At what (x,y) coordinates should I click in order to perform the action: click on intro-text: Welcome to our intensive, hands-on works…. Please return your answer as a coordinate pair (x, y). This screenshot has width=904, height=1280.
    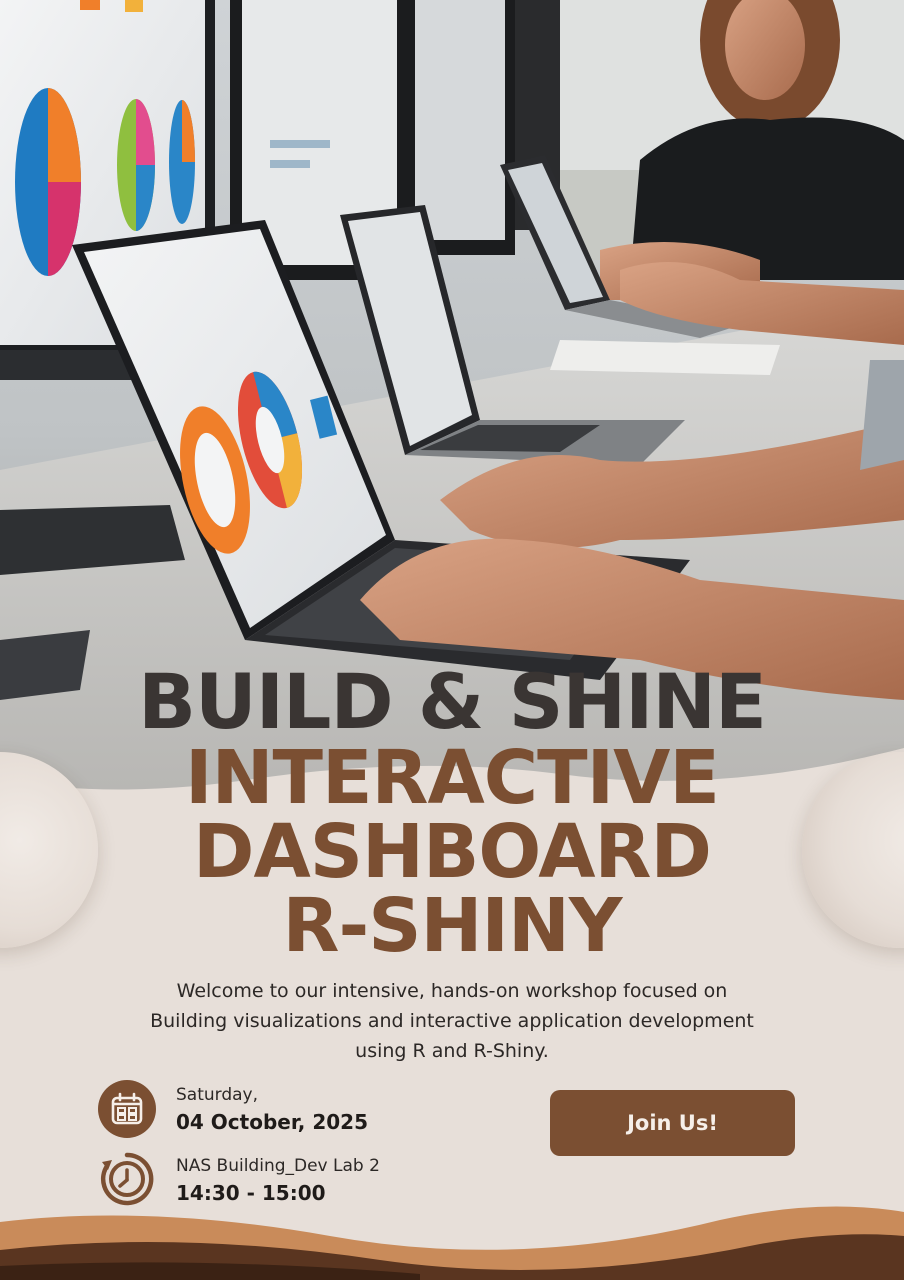
    Looking at the image, I should click on (452, 1021).